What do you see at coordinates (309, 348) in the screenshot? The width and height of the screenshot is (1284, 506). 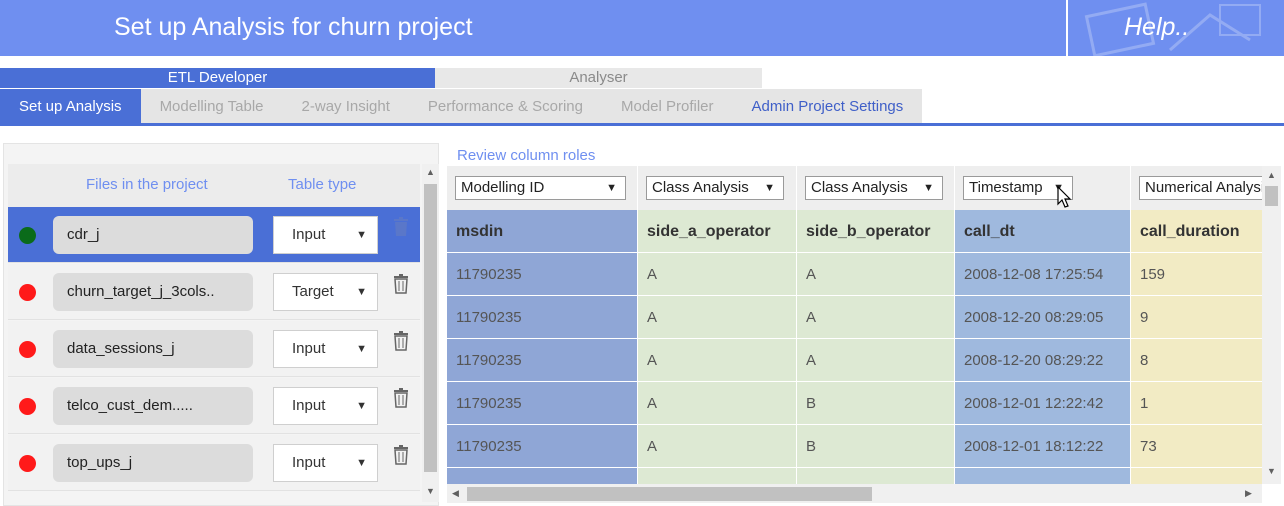 I see `table-type-value: Input` at bounding box center [309, 348].